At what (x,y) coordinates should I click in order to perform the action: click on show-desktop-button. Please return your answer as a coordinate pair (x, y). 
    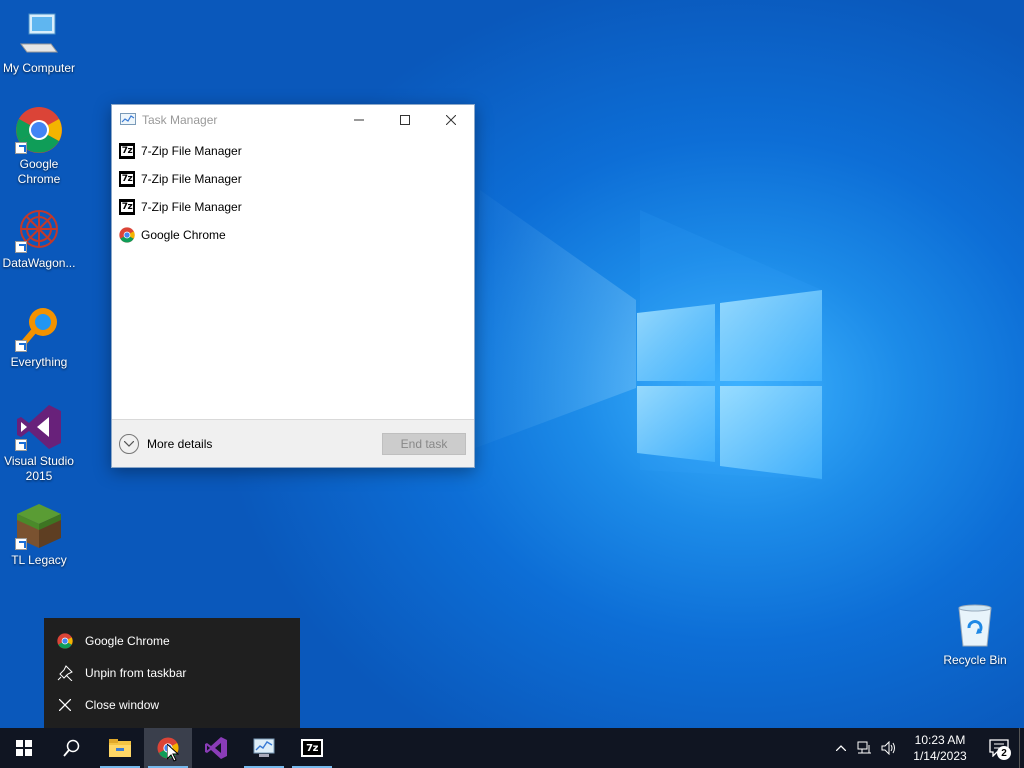
    Looking at the image, I should click on (1021, 748).